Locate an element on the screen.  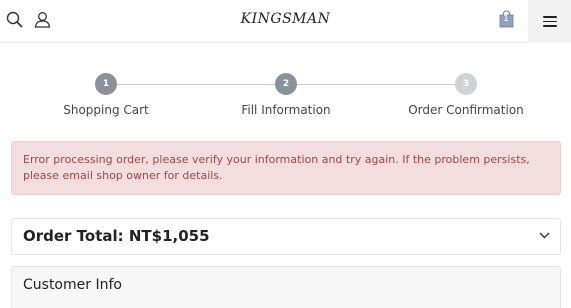
hamburger-menu-icon is located at coordinates (549, 21).